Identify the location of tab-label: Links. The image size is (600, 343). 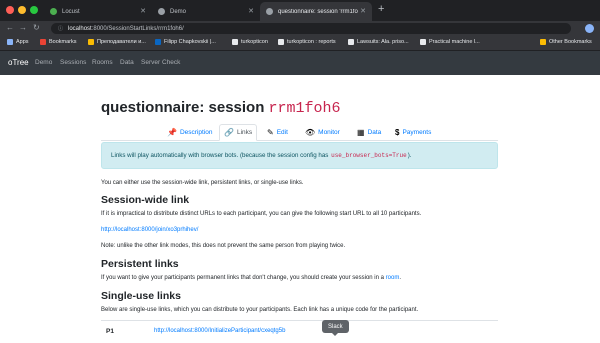
(244, 132).